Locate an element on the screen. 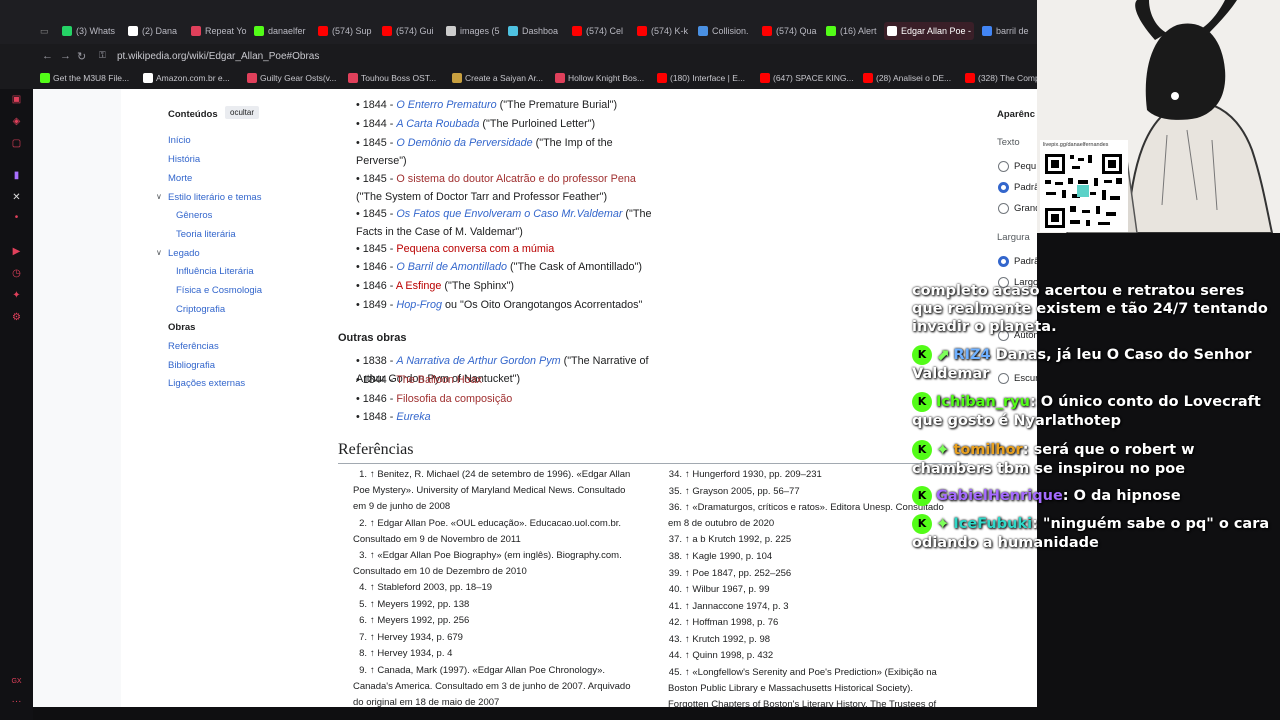  tiktok-icon: • is located at coordinates (16, 217).